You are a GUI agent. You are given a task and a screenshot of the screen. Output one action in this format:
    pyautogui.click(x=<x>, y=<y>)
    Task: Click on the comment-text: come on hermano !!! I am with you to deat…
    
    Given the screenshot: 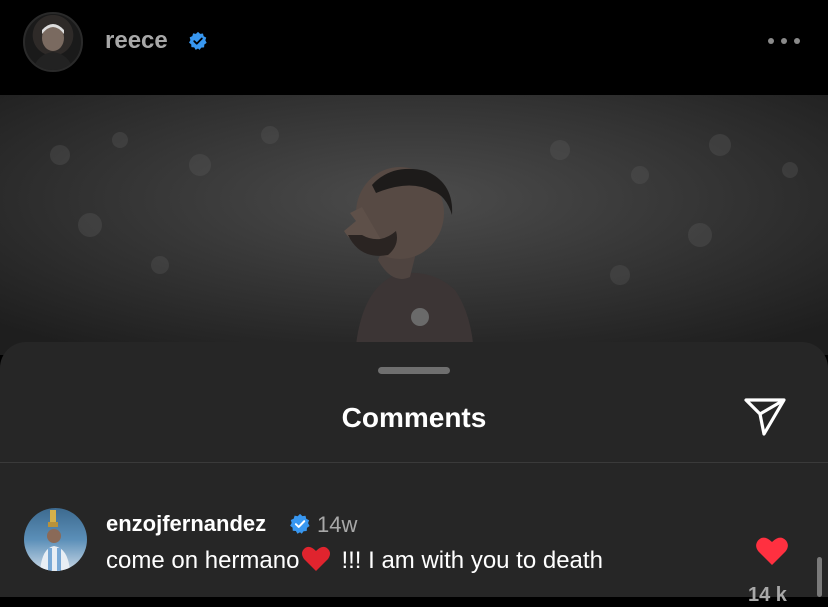 What is the action you would take?
    pyautogui.click(x=354, y=560)
    